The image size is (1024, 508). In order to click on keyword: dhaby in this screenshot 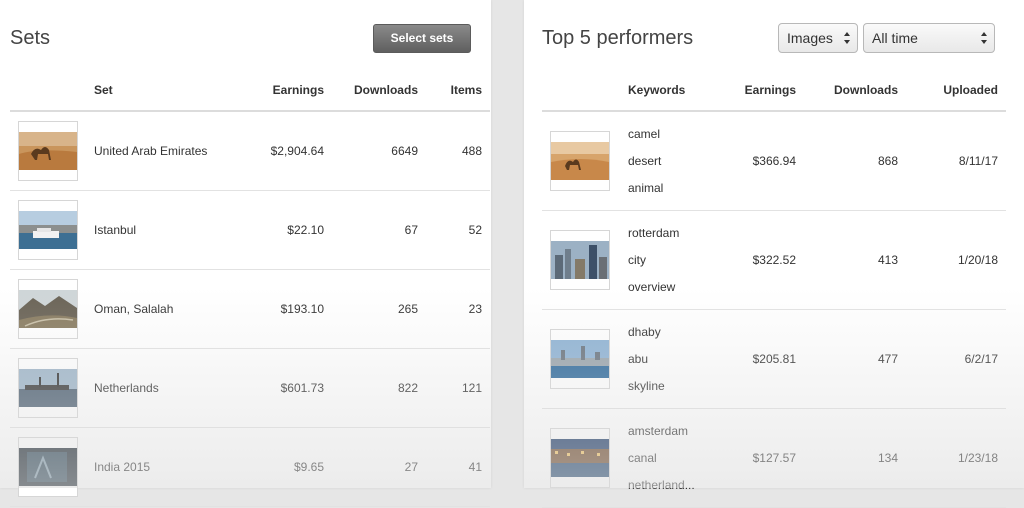, I will do `click(670, 332)`.